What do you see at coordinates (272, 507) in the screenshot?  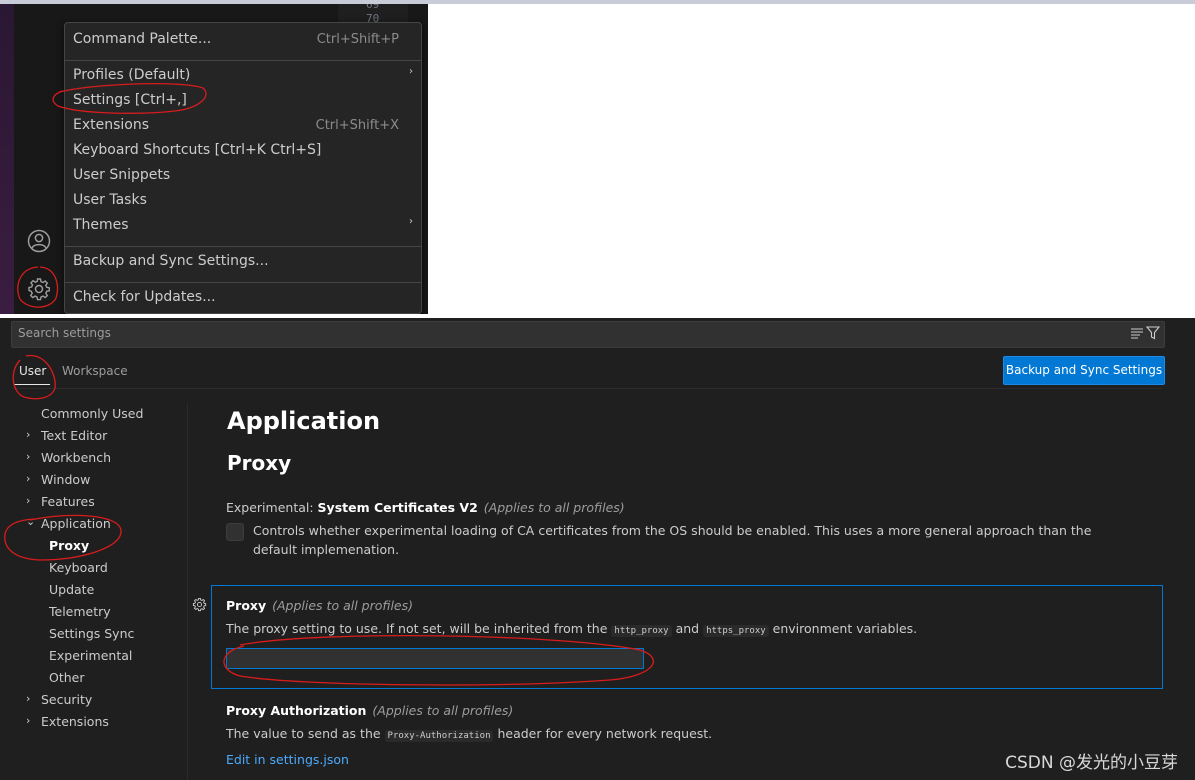 I see `setting-category: Experimental:` at bounding box center [272, 507].